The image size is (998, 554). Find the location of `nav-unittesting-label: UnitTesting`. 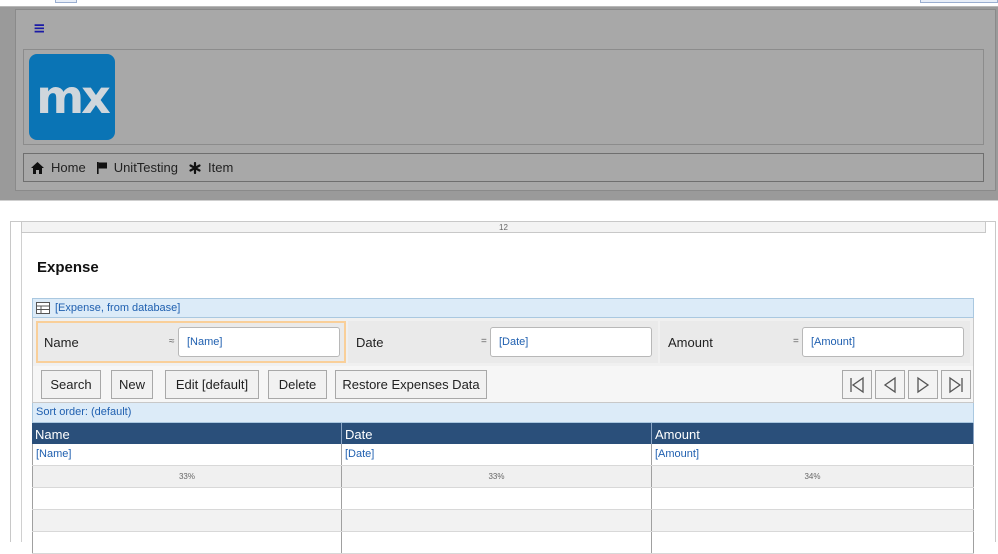

nav-unittesting-label: UnitTesting is located at coordinates (145, 167).